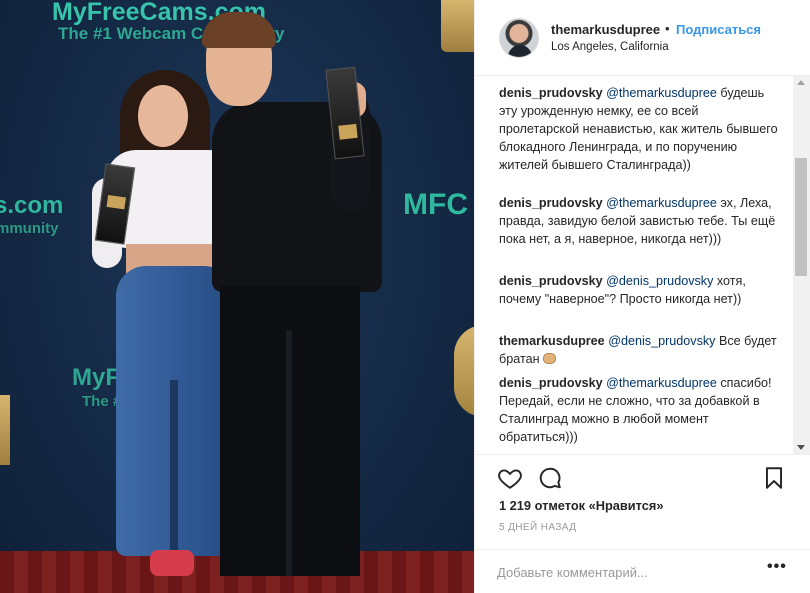 This screenshot has width=810, height=593. What do you see at coordinates (581, 505) in the screenshot?
I see `likes-count: 1 219 отметок «Нравится»` at bounding box center [581, 505].